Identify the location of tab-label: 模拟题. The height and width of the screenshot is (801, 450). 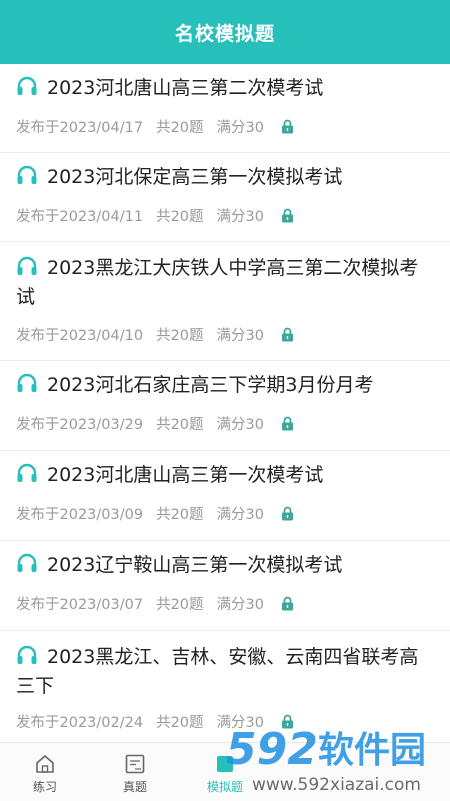
(224, 787).